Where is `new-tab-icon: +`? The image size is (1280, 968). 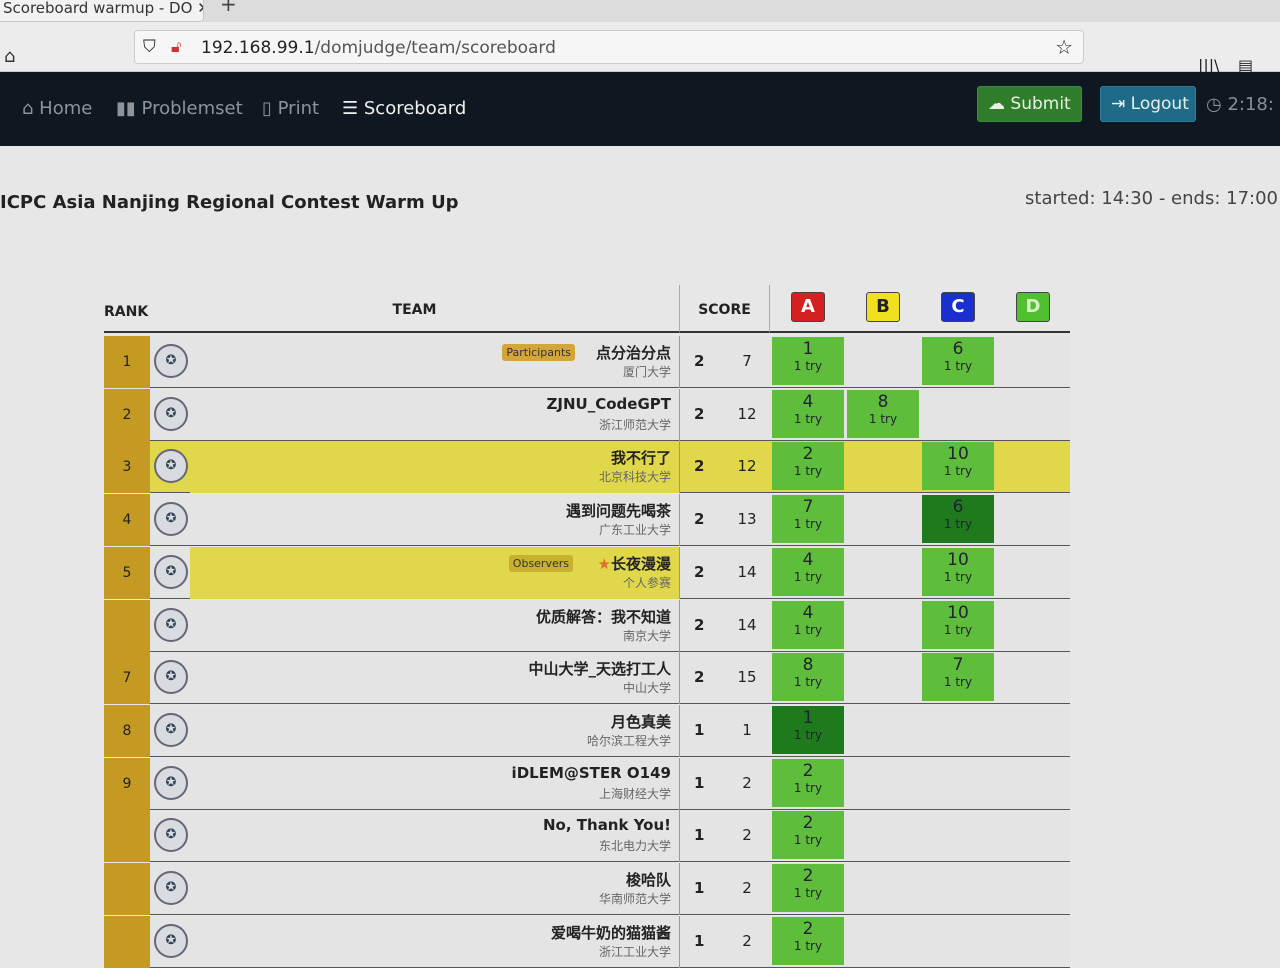 new-tab-icon: + is located at coordinates (228, 8).